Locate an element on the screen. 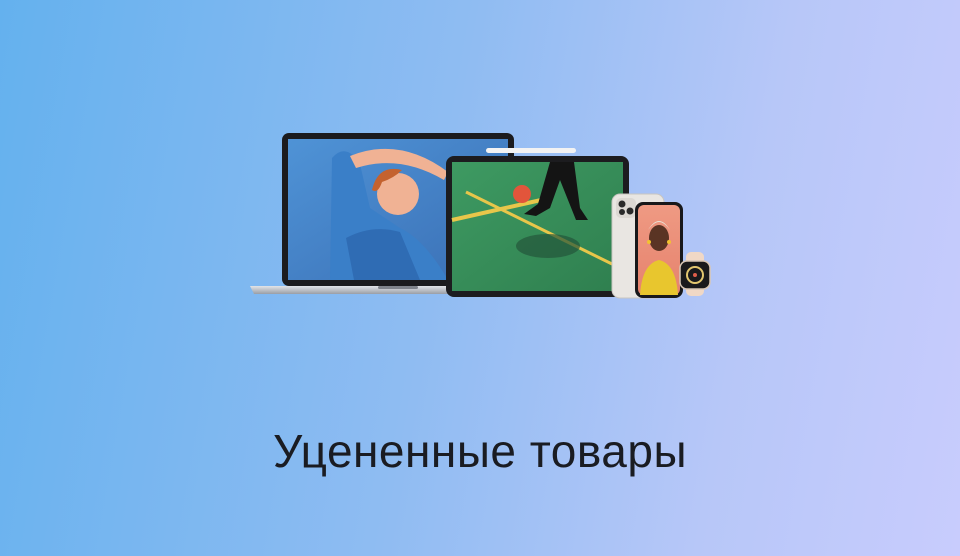 The image size is (960, 556). tablet-icon is located at coordinates (537, 222).